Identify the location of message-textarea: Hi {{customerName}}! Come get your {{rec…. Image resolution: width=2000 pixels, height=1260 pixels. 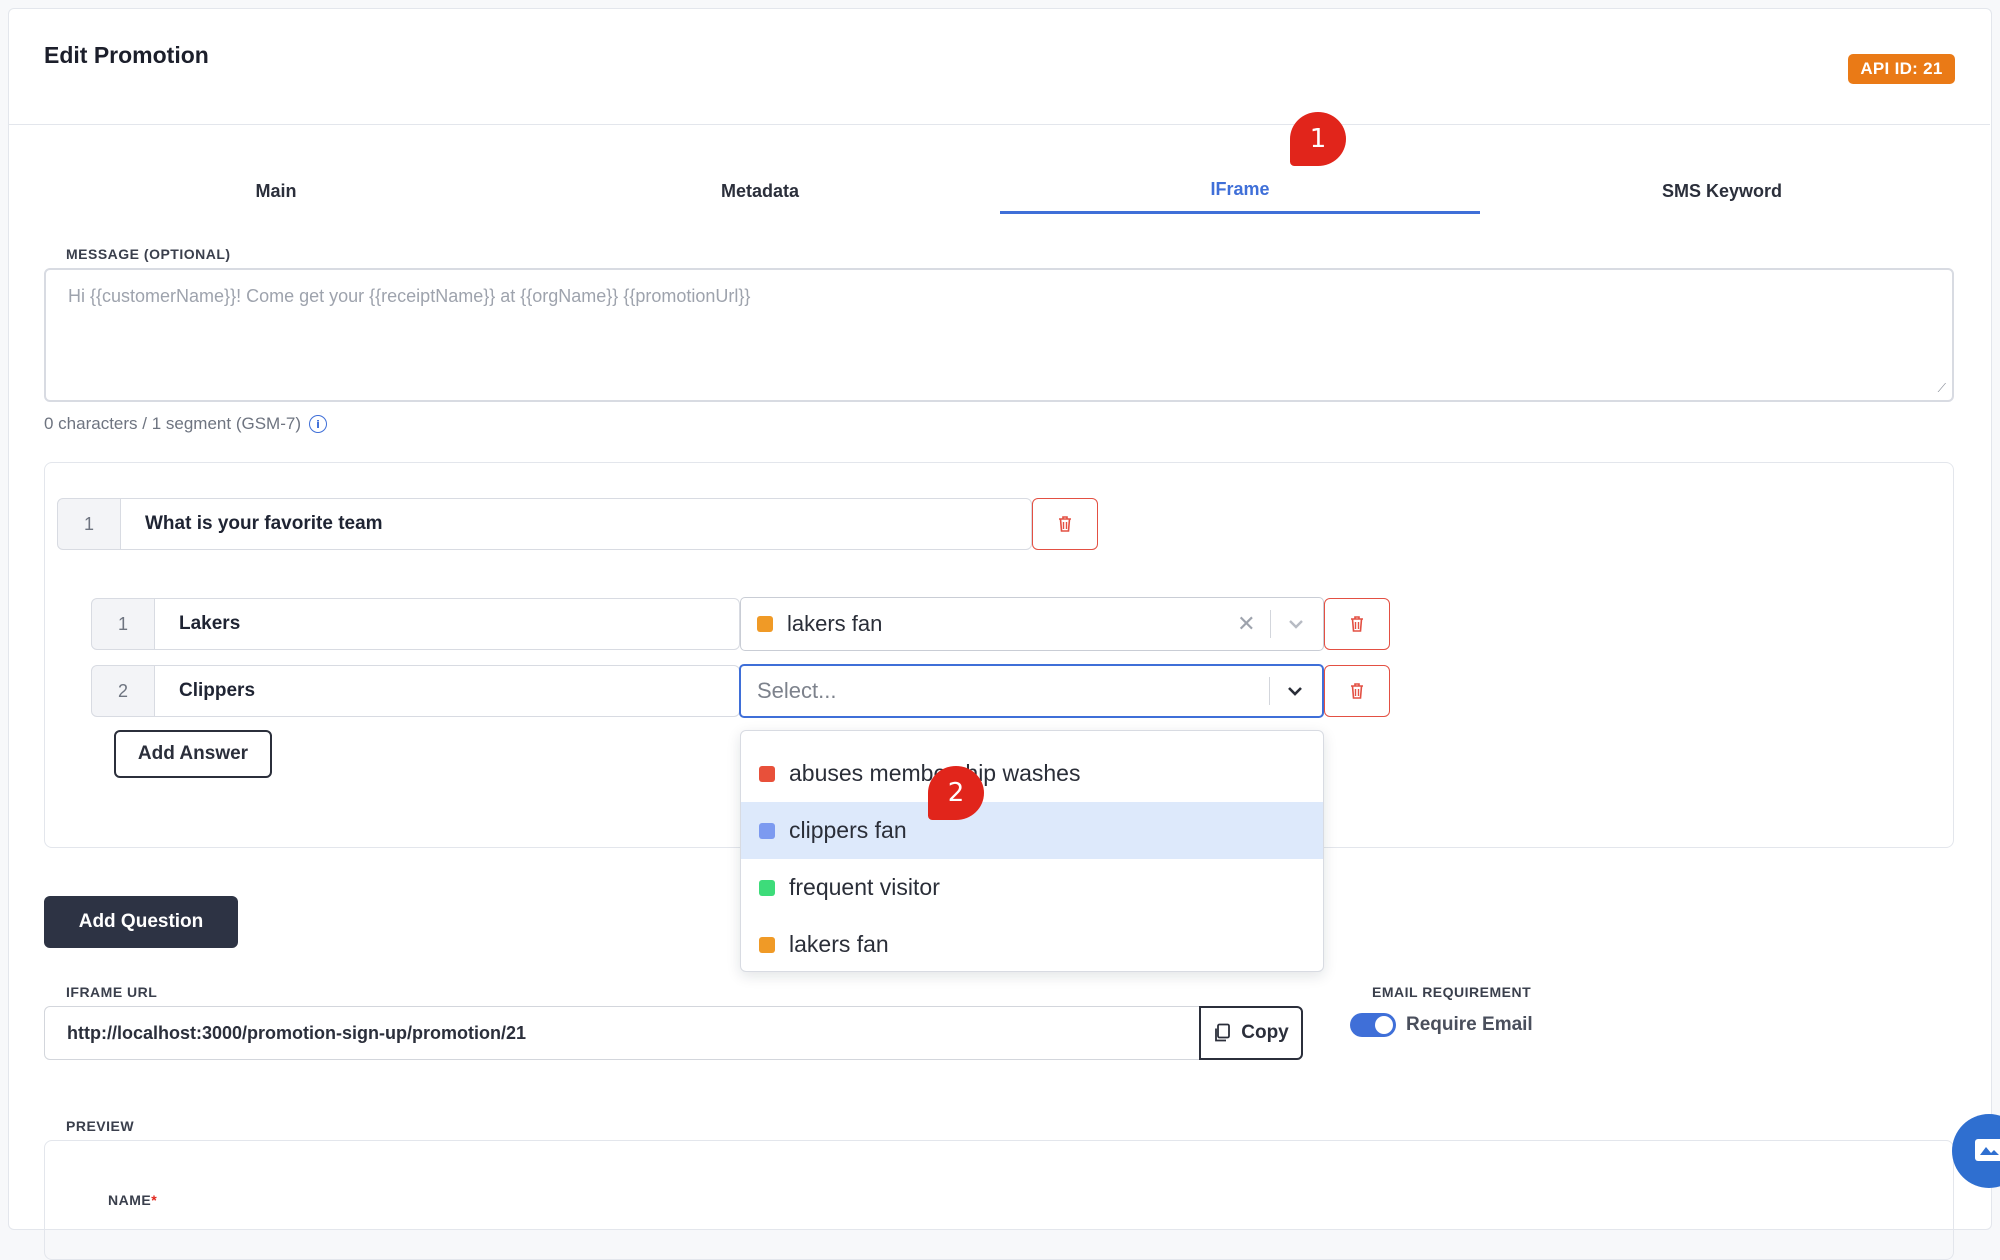
(999, 335).